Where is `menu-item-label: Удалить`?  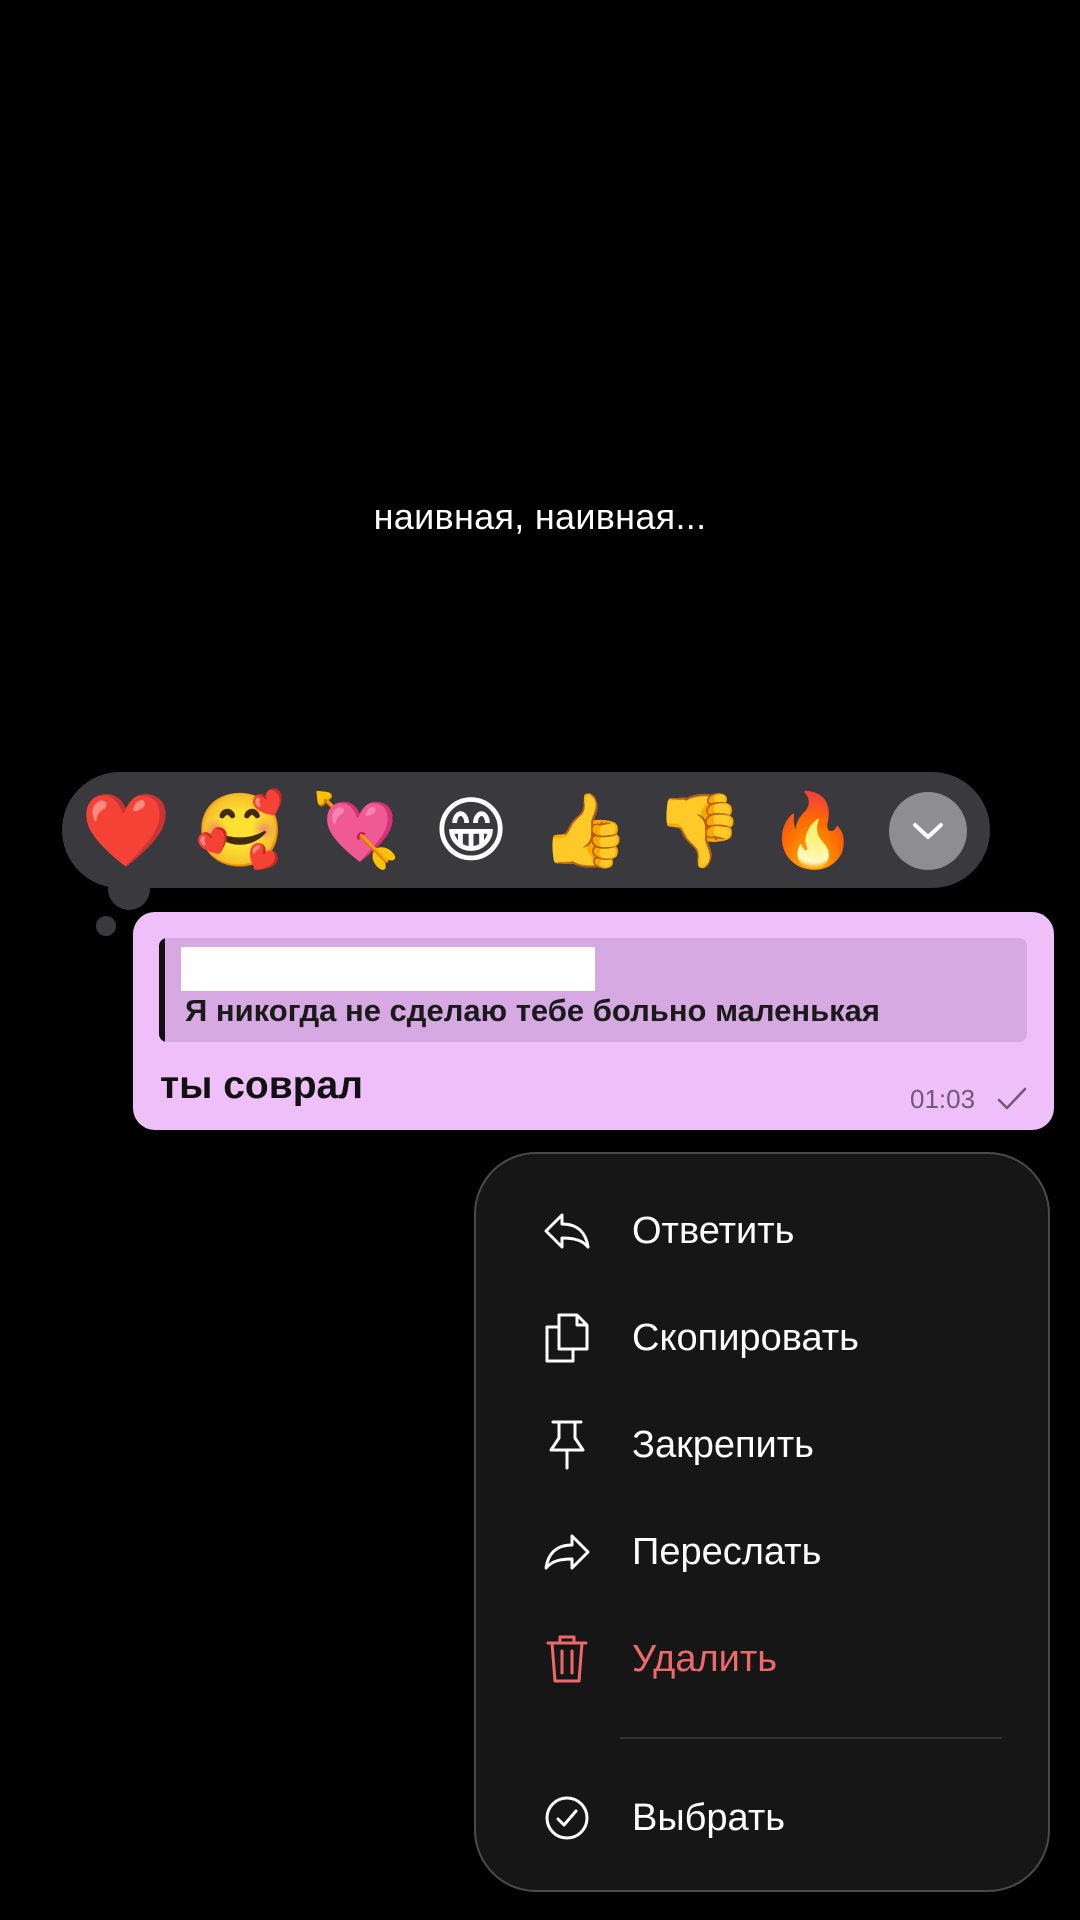
menu-item-label: Удалить is located at coordinates (705, 1658).